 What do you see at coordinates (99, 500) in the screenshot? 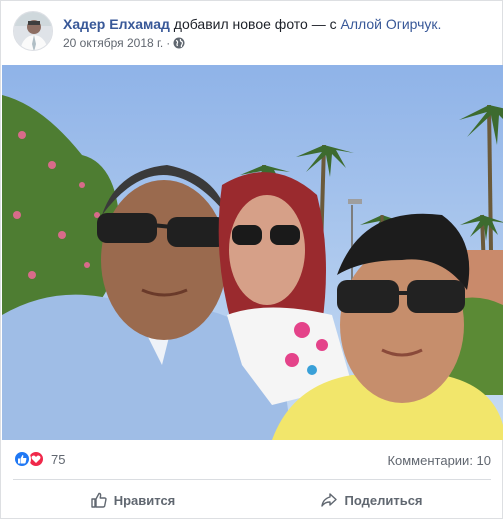
I see `thumbs-up-icon` at bounding box center [99, 500].